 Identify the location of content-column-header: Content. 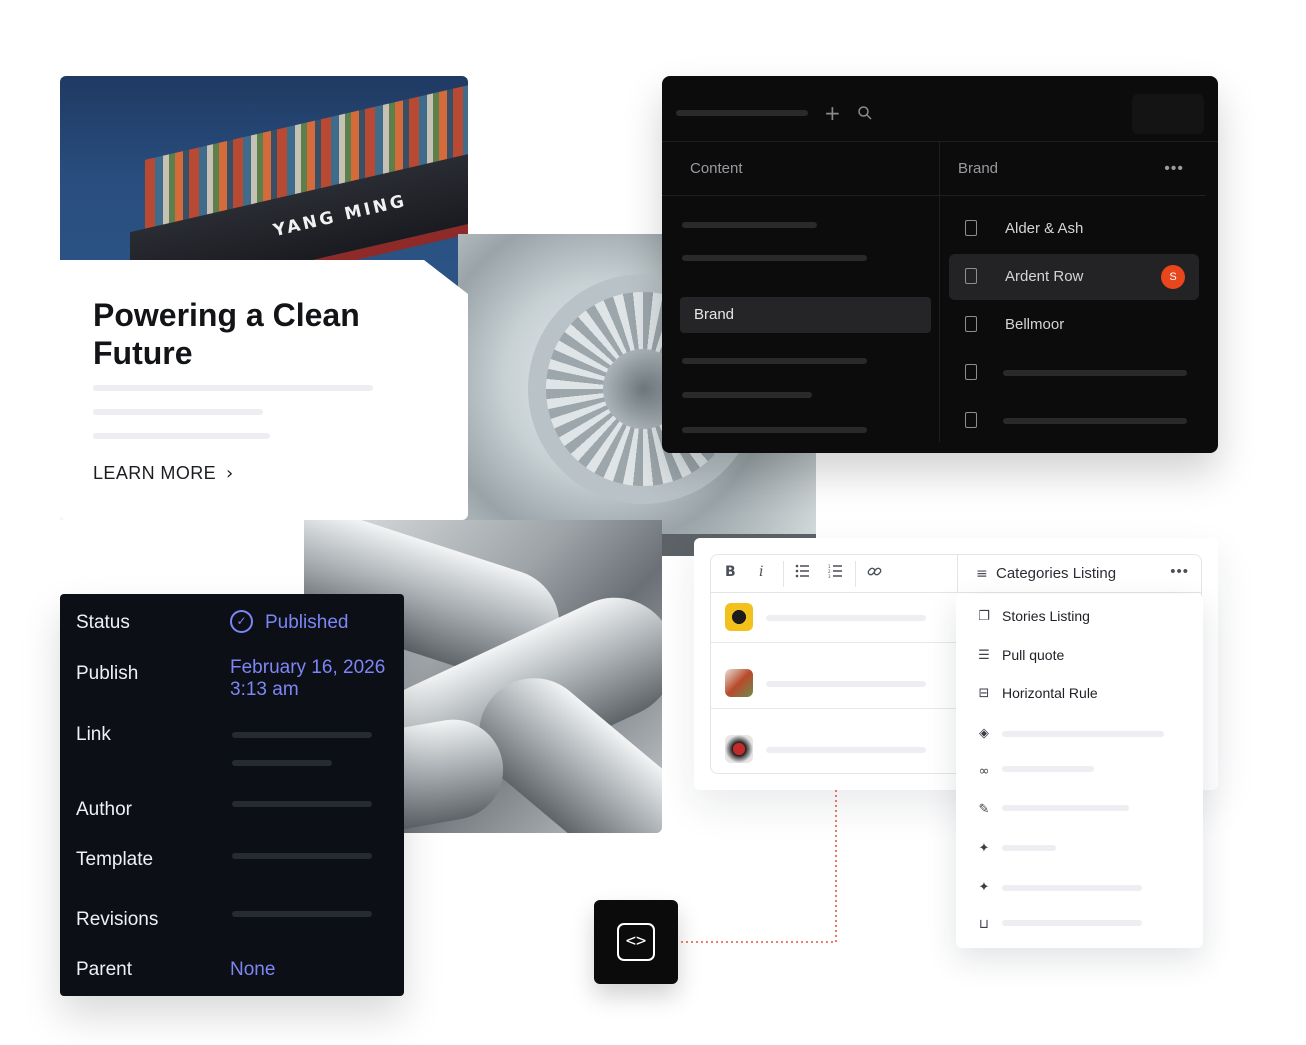
(800, 169).